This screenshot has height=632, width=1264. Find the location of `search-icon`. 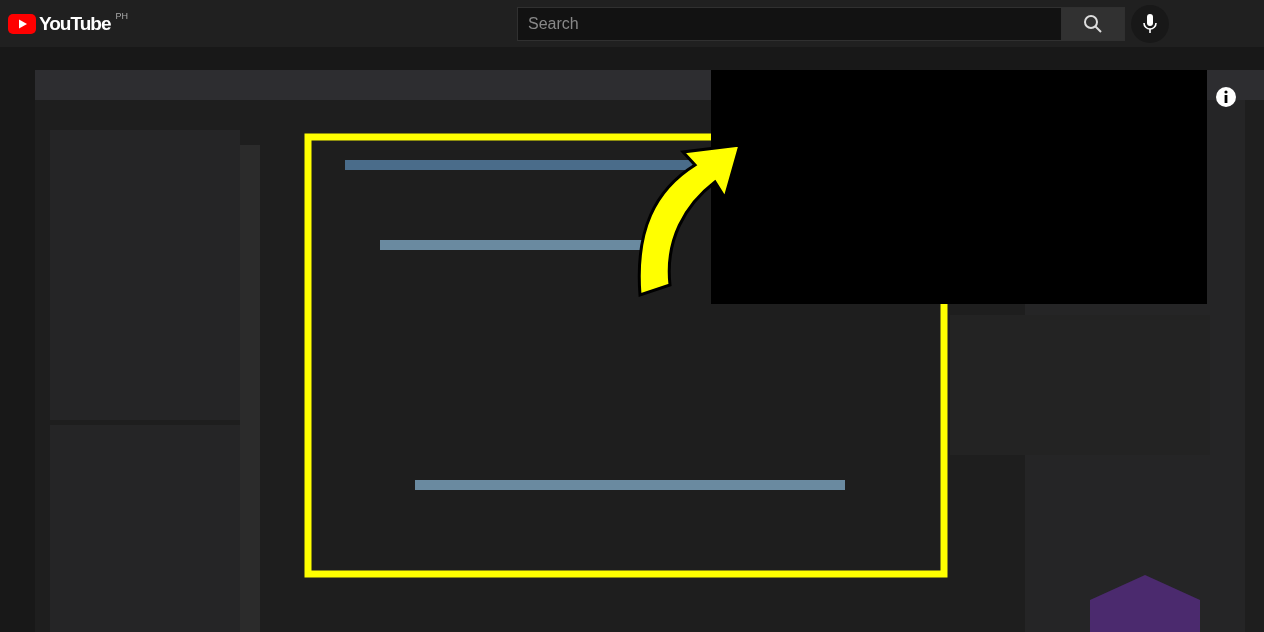

search-icon is located at coordinates (1093, 23).